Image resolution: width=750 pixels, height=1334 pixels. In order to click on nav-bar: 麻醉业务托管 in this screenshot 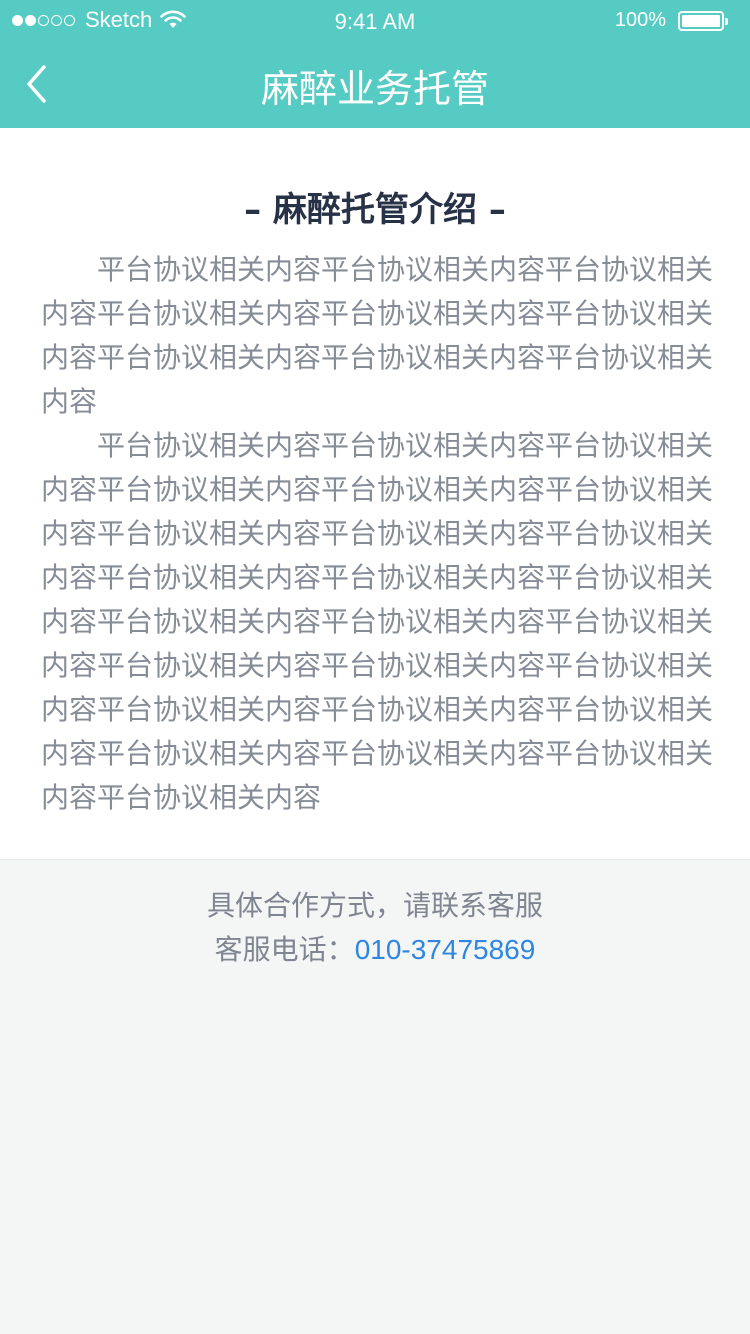, I will do `click(375, 84)`.